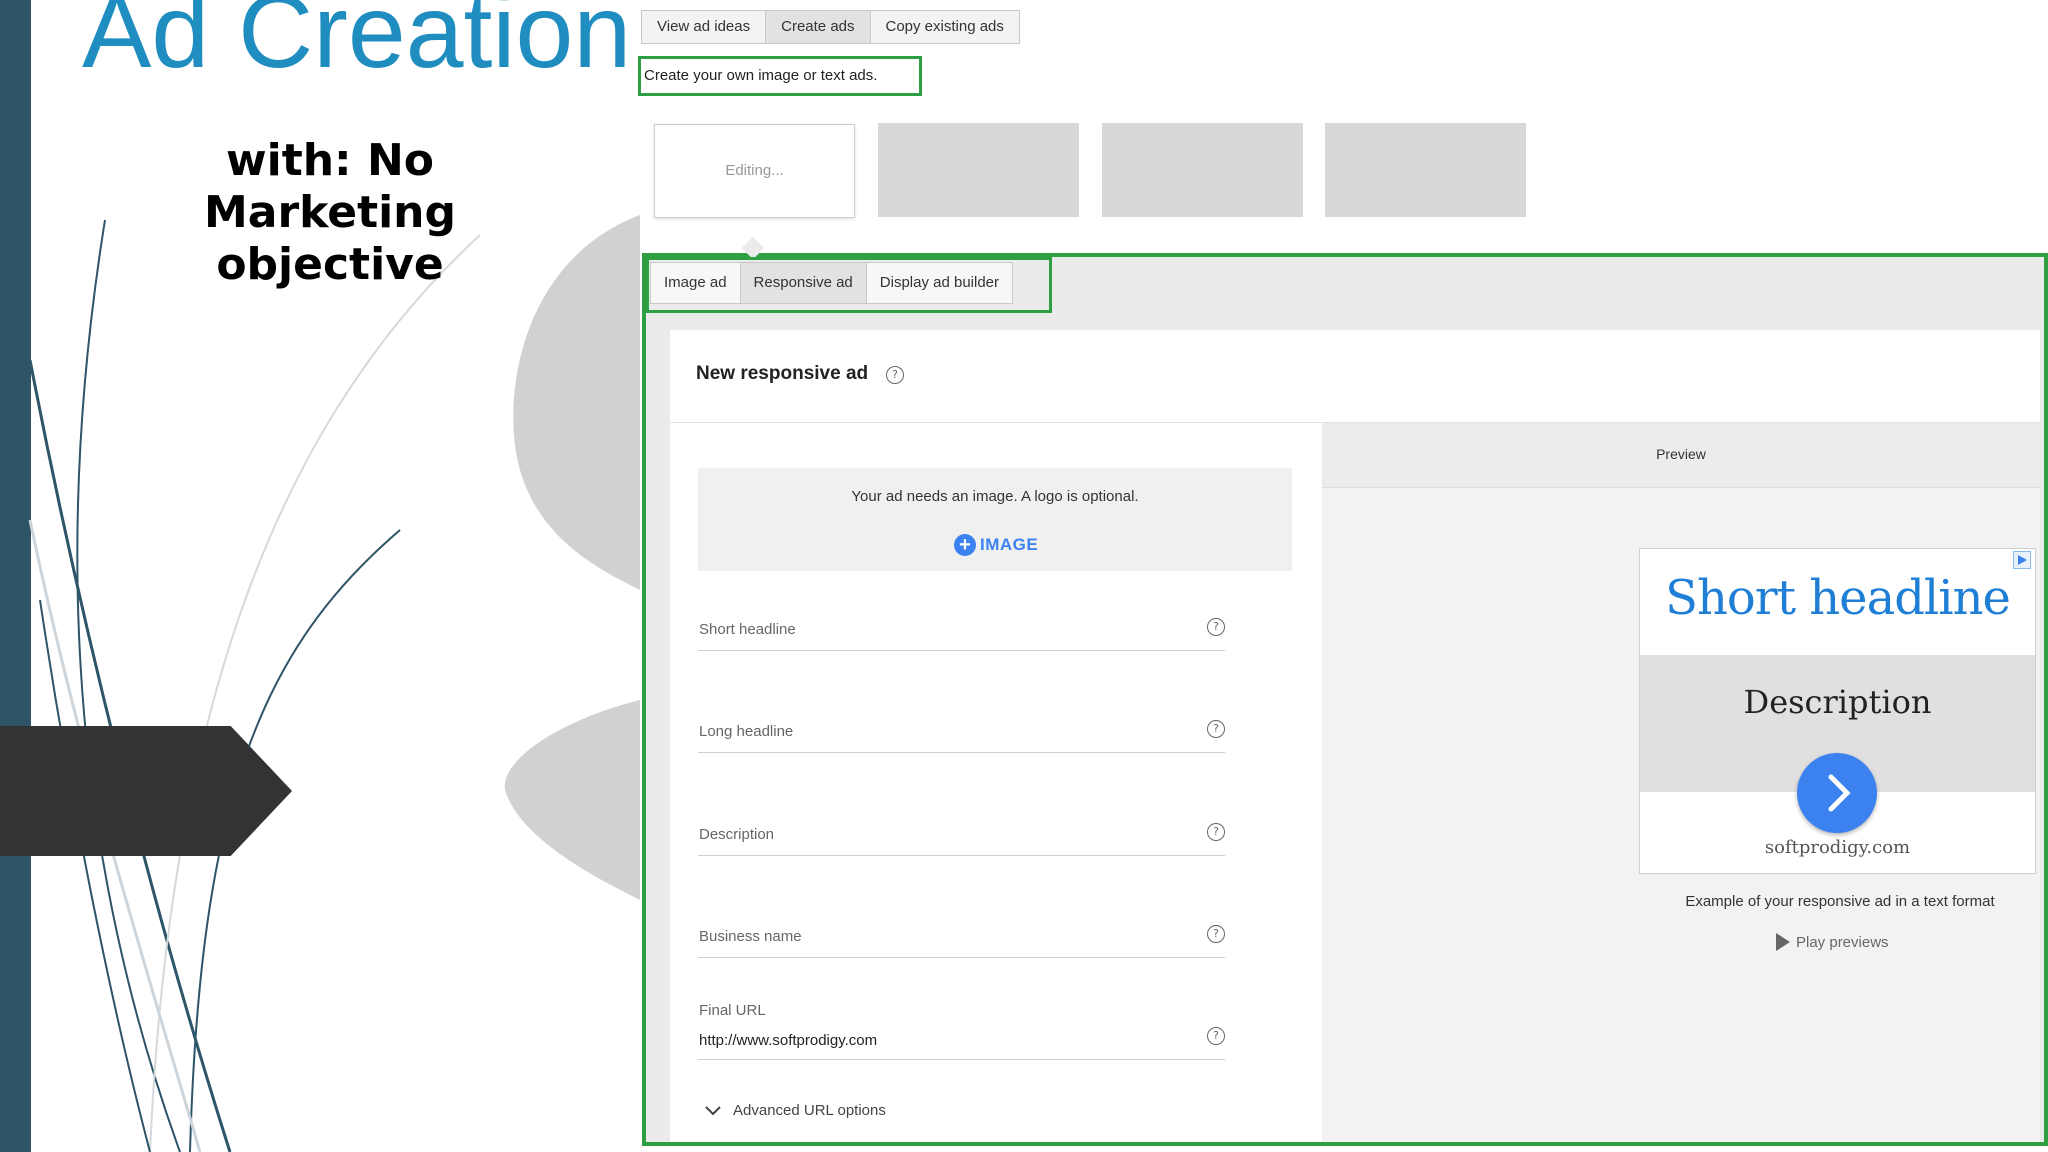  Describe the element at coordinates (818, 27) in the screenshot. I see `tab-create-ads: Create ads` at that location.